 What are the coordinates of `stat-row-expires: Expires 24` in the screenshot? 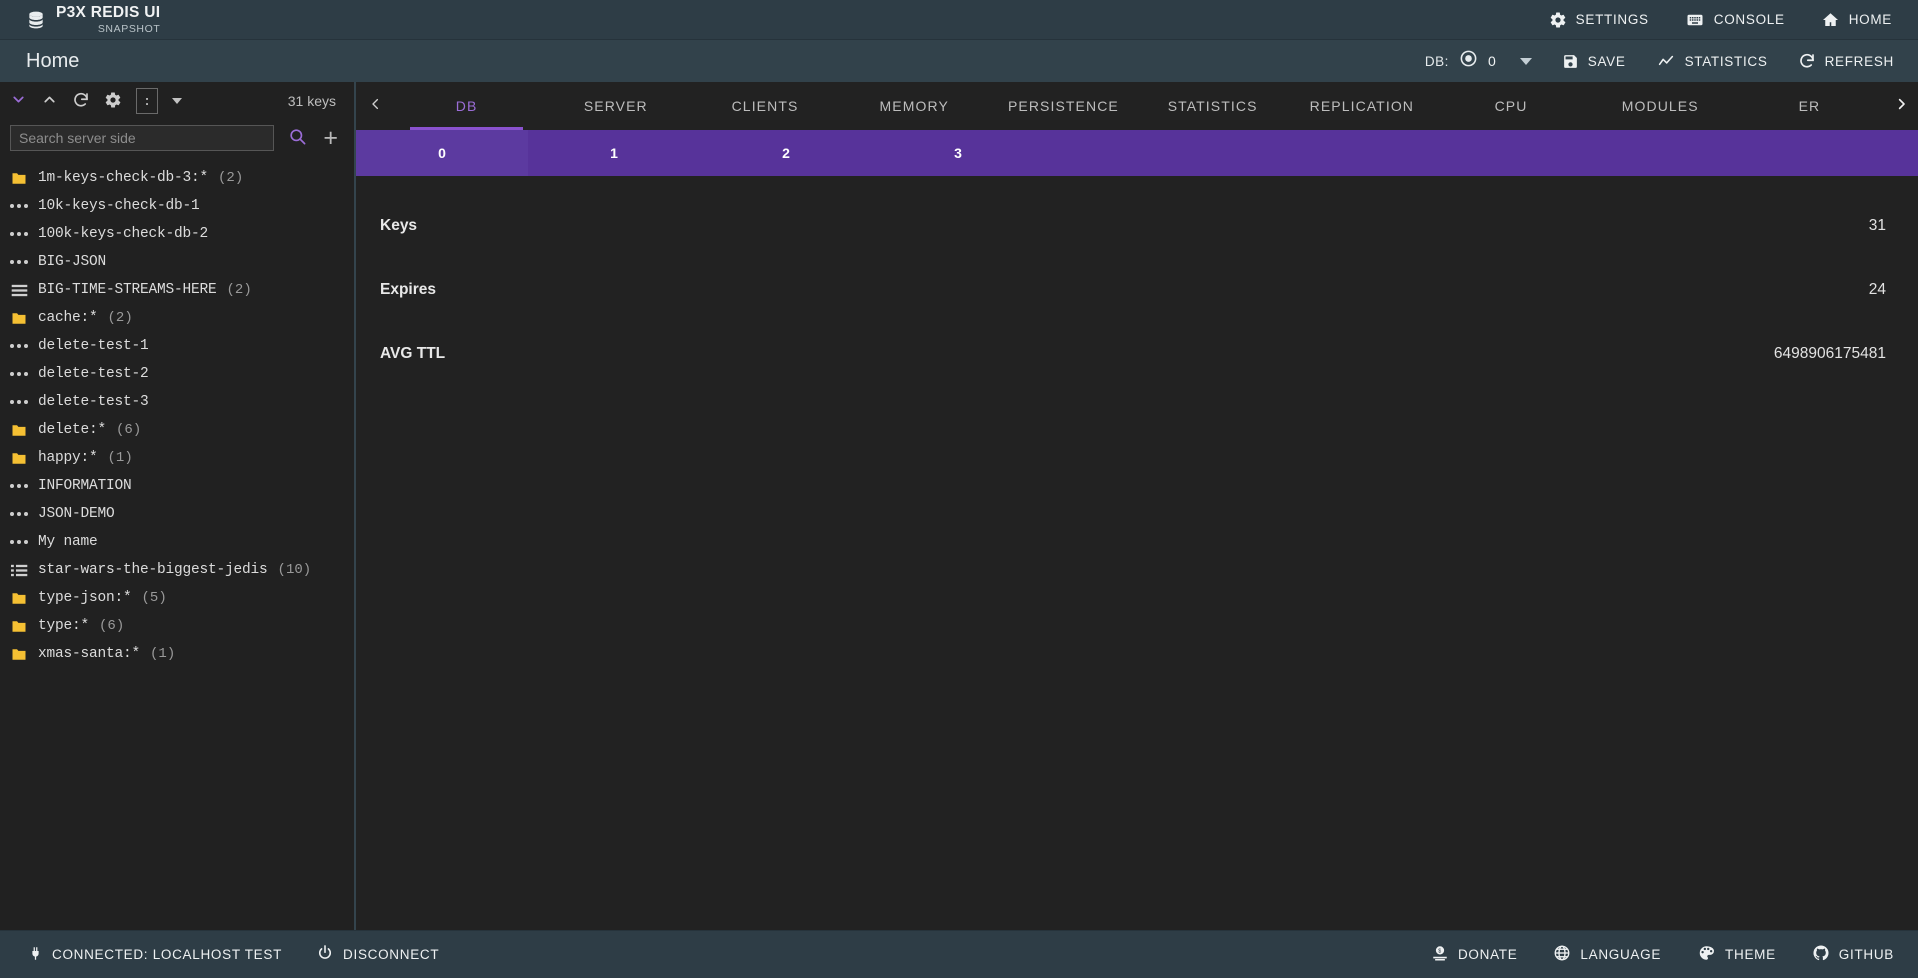 It's located at (1131, 290).